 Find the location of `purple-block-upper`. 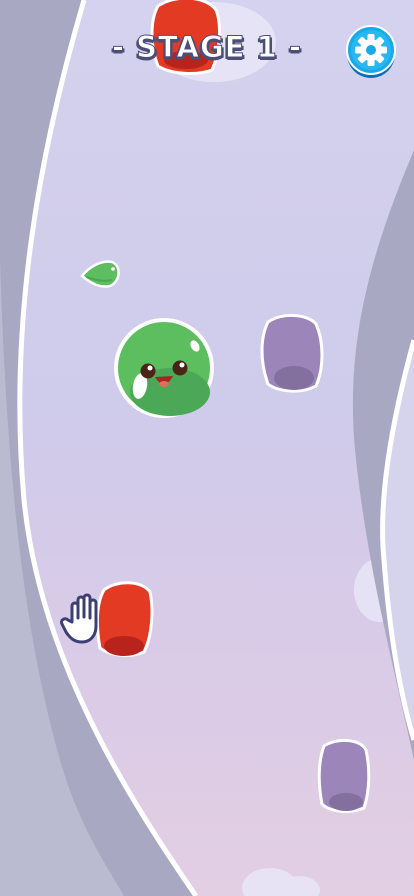

purple-block-upper is located at coordinates (292, 353).